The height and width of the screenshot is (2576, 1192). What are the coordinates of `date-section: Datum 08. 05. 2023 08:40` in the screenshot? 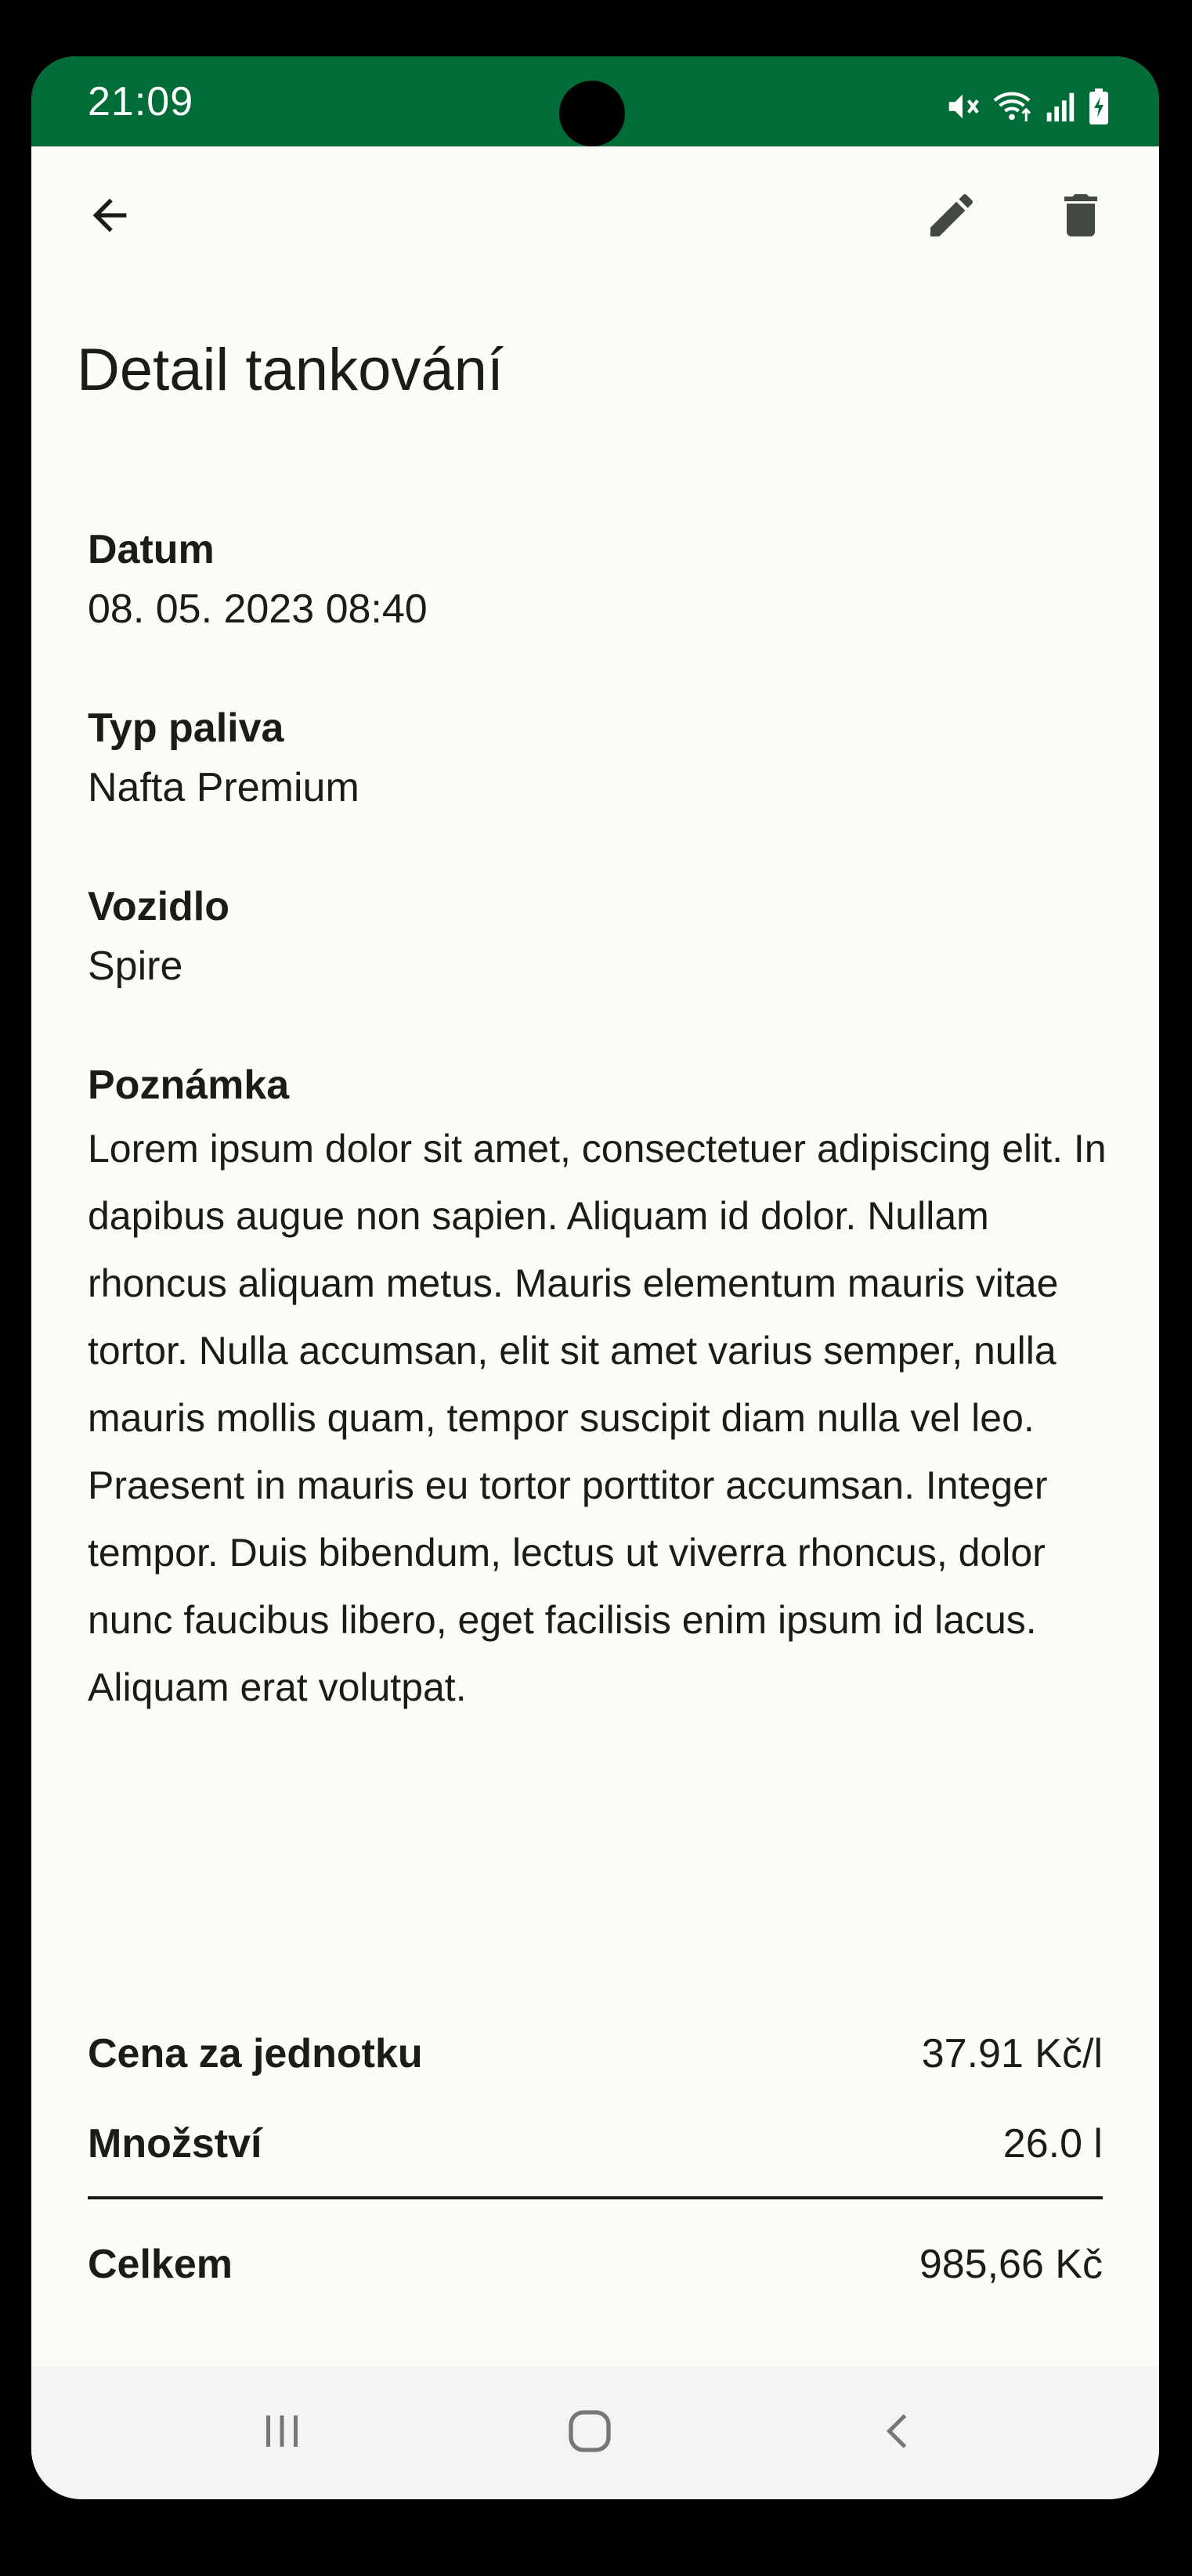 It's located at (597, 579).